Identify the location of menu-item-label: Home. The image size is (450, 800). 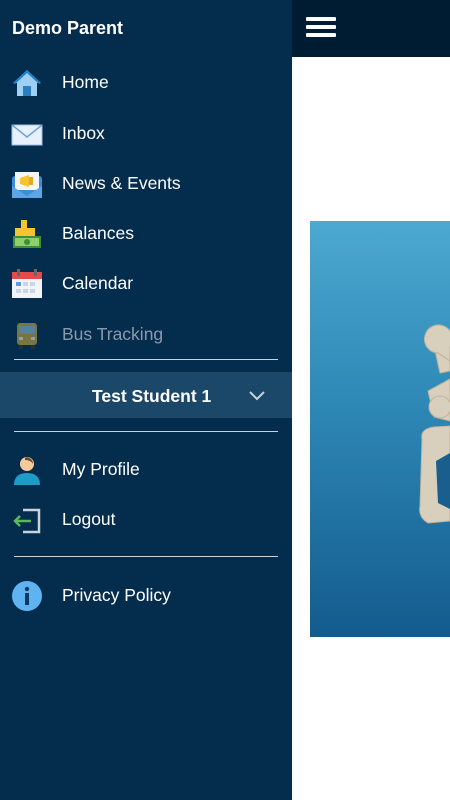
(85, 82).